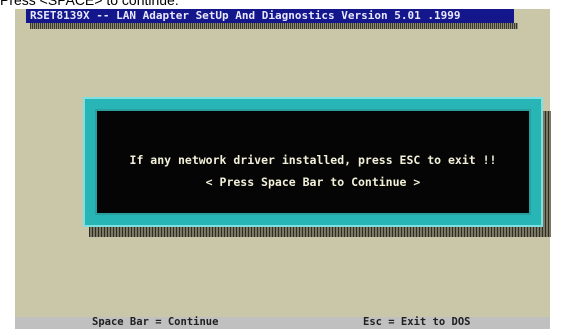  I want to click on status-bar: Space Bar = Continue Esc = Exit to DOS, so click(282, 322).